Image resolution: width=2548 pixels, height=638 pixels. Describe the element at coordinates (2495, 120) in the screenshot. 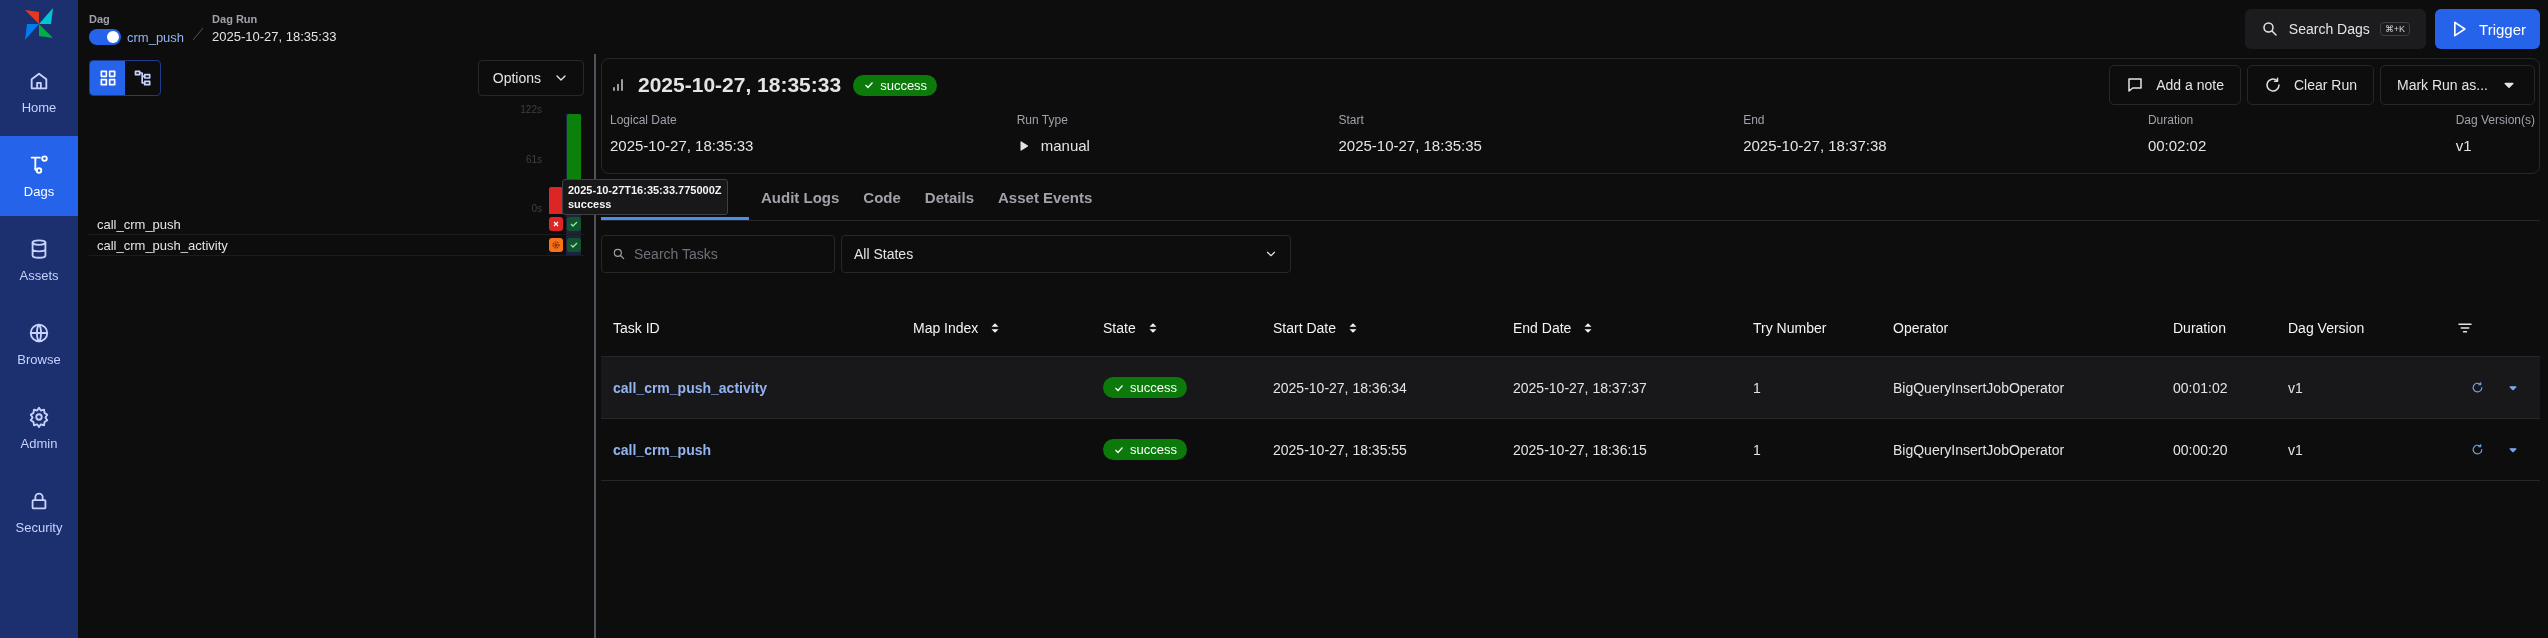

I see `field-label: Dag Version(s)` at that location.